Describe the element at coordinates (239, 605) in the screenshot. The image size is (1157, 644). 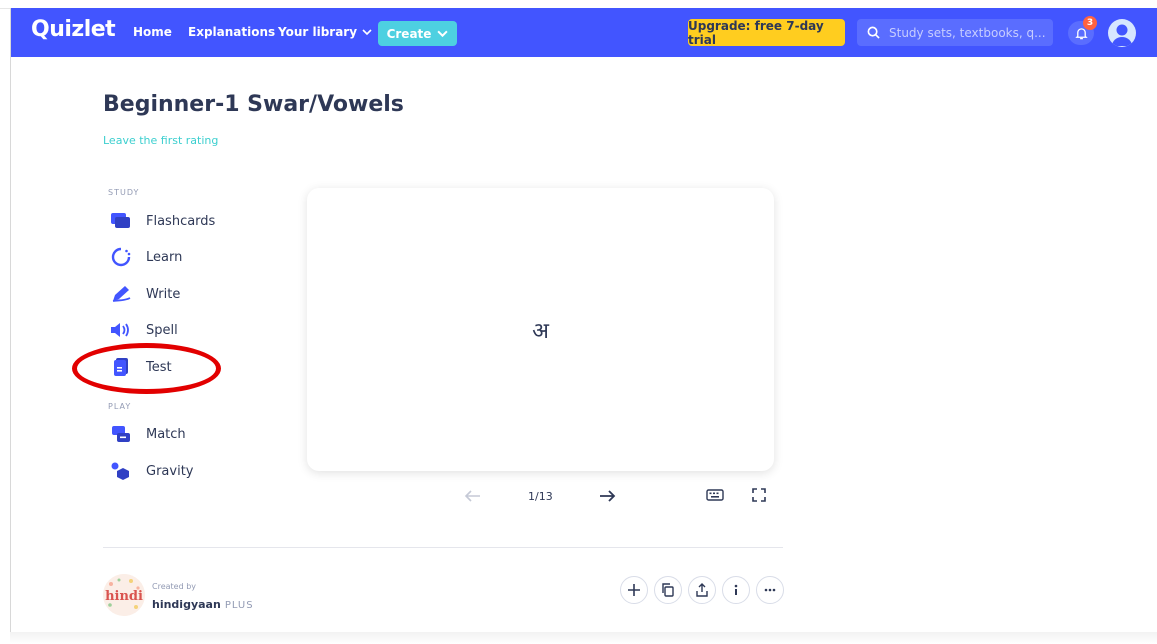
I see `plus-badge: PLUS` at that location.